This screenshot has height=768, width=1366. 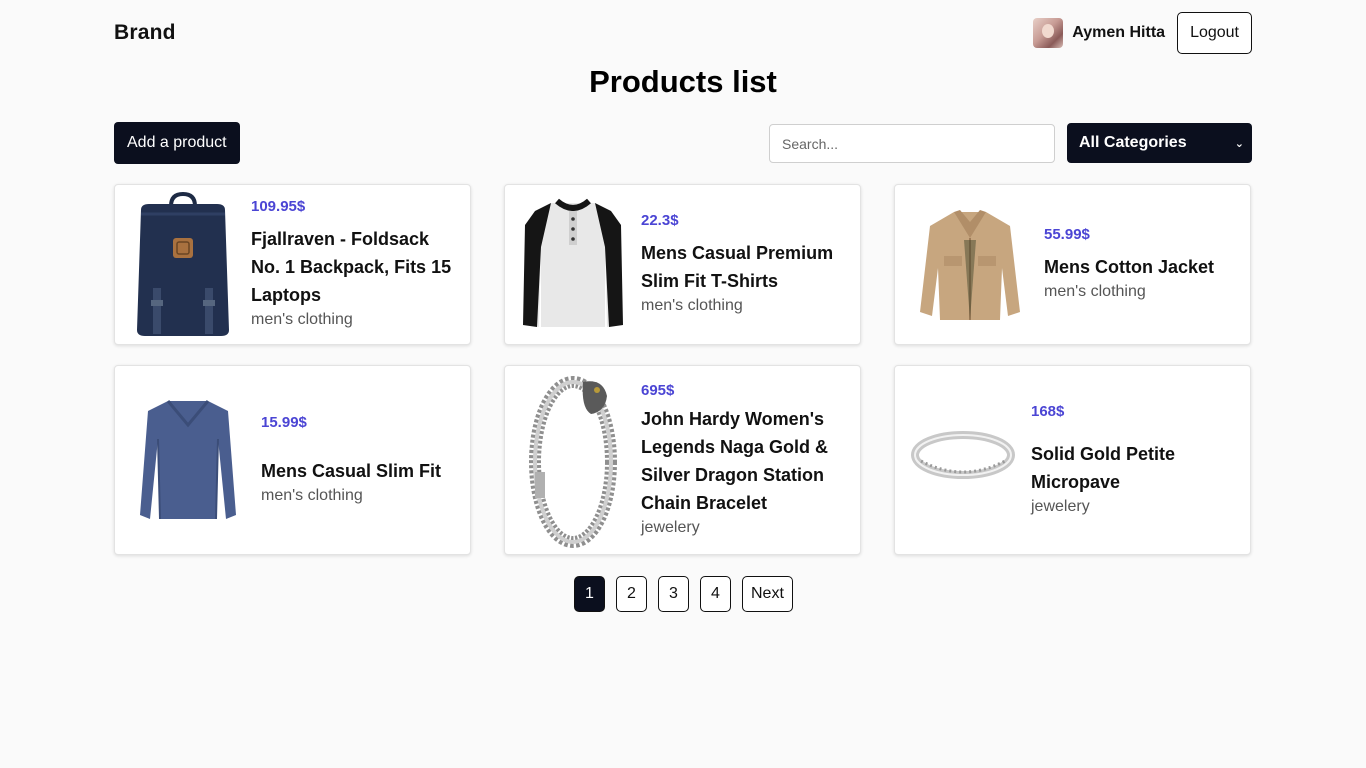 What do you see at coordinates (1142, 267) in the screenshot?
I see `product-title: Mens Cotton Jacket` at bounding box center [1142, 267].